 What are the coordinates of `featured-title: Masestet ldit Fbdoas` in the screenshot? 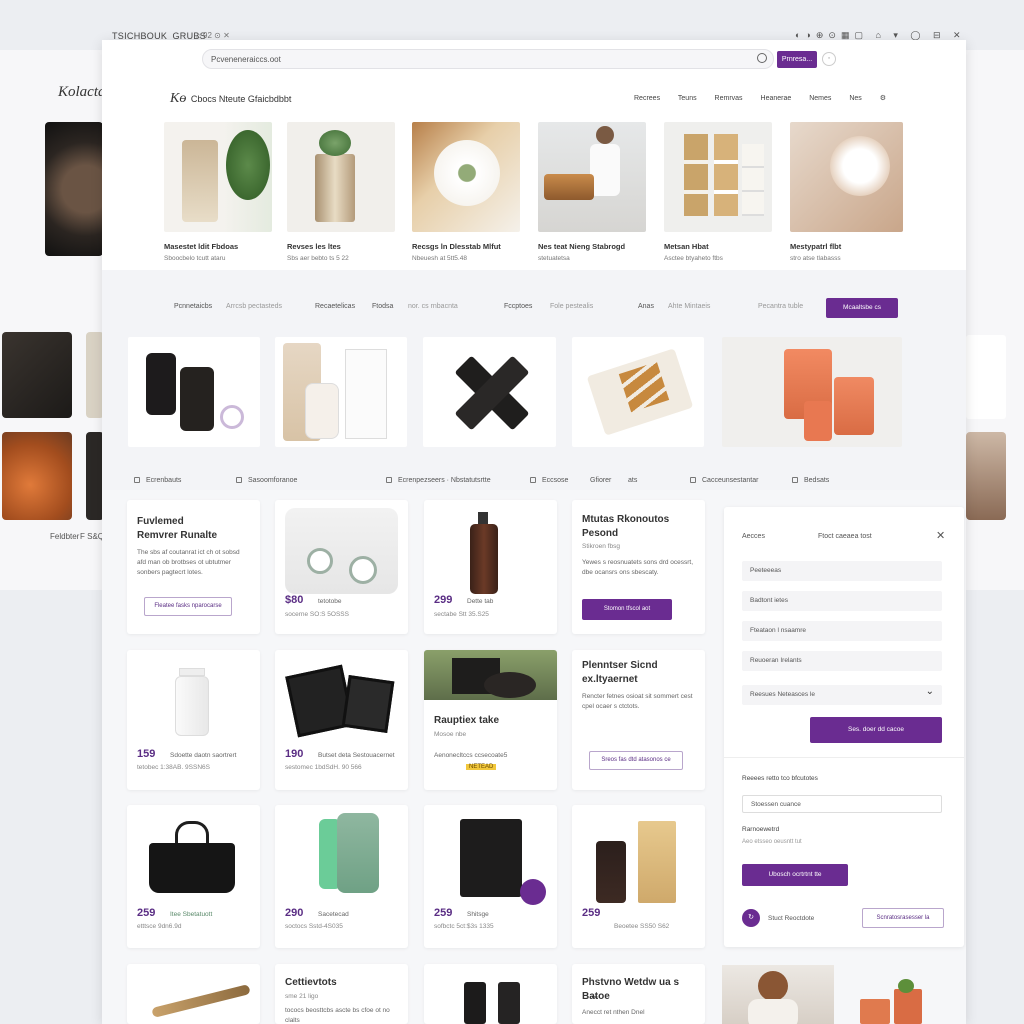 It's located at (201, 246).